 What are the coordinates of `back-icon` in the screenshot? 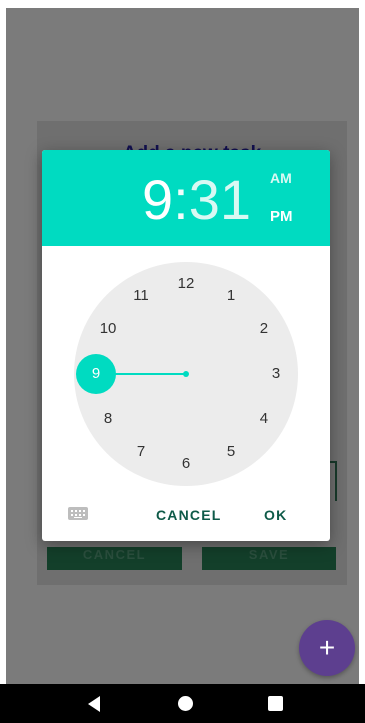 It's located at (94, 704).